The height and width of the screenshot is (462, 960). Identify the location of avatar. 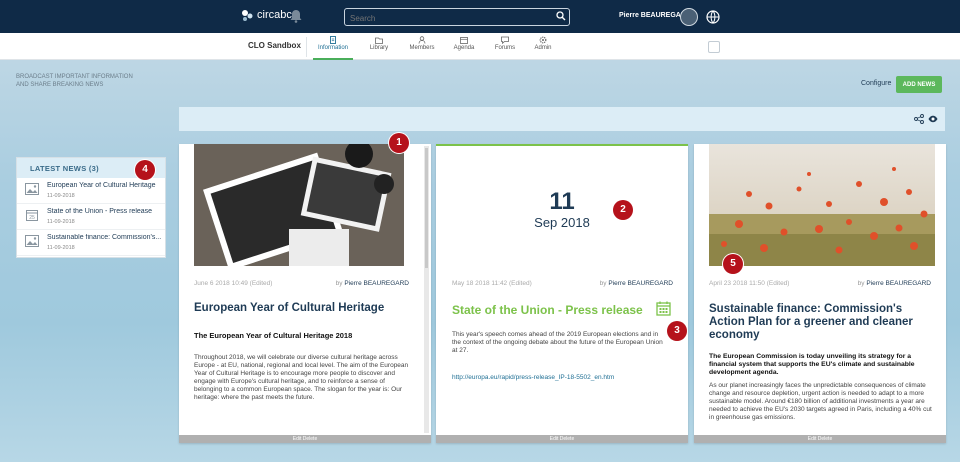
(689, 17).